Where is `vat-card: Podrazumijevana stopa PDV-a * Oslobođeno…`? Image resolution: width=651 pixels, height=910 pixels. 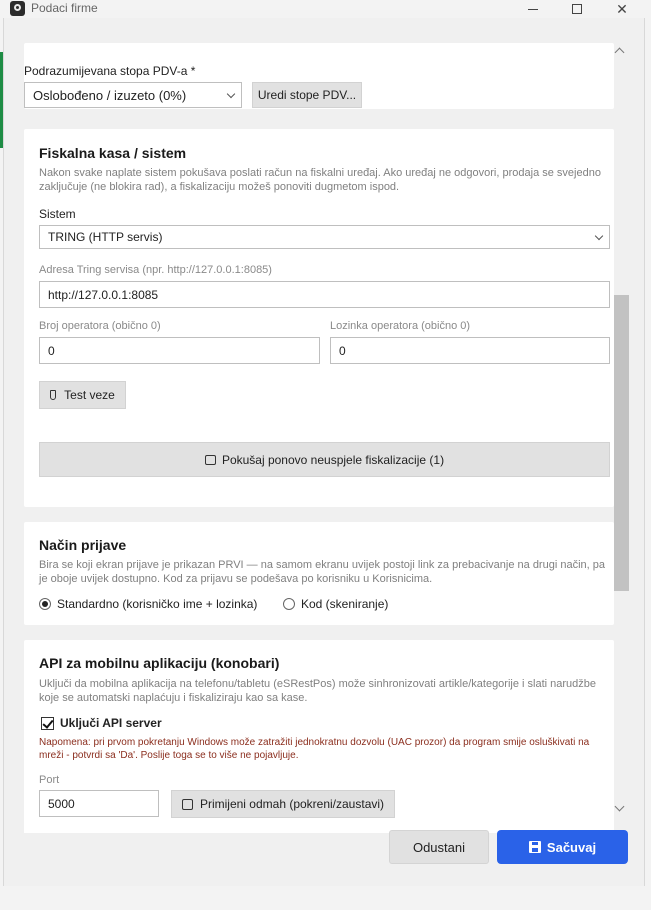
vat-card: Podrazumijevana stopa PDV-a * Oslobođeno… is located at coordinates (319, 76).